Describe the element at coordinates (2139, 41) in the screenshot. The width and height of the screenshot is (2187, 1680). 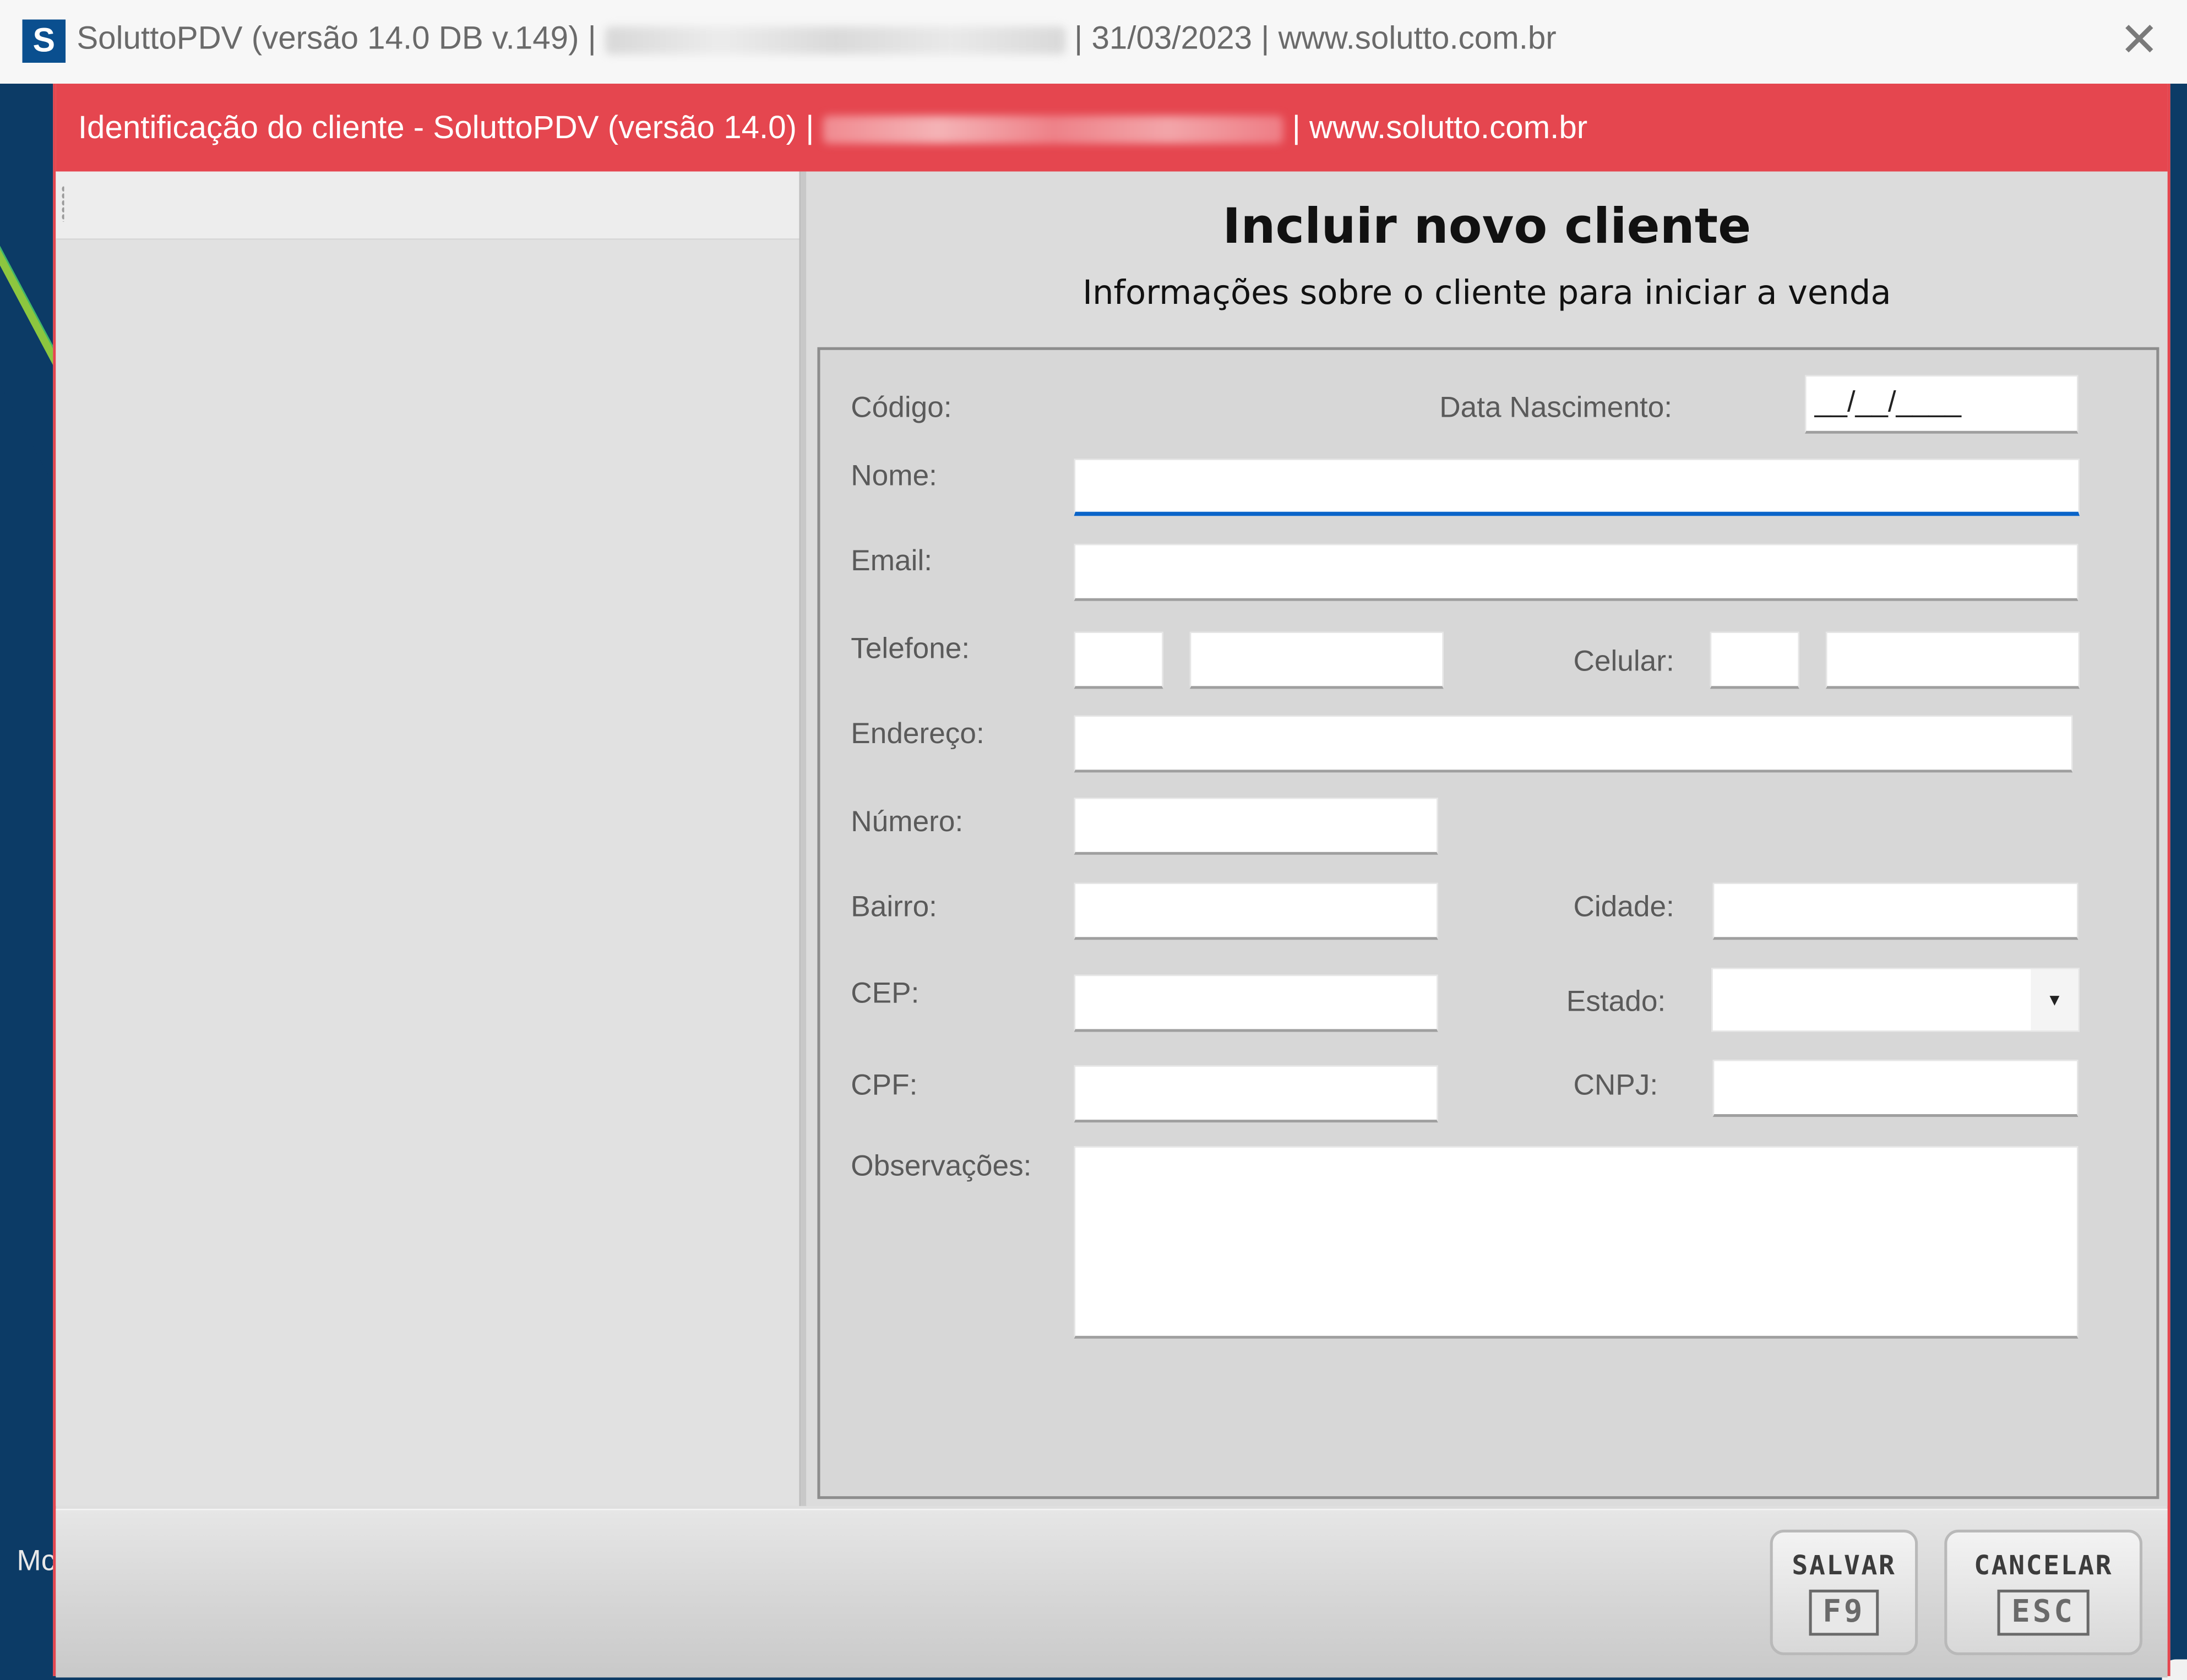
I see `close-icon: ✕` at that location.